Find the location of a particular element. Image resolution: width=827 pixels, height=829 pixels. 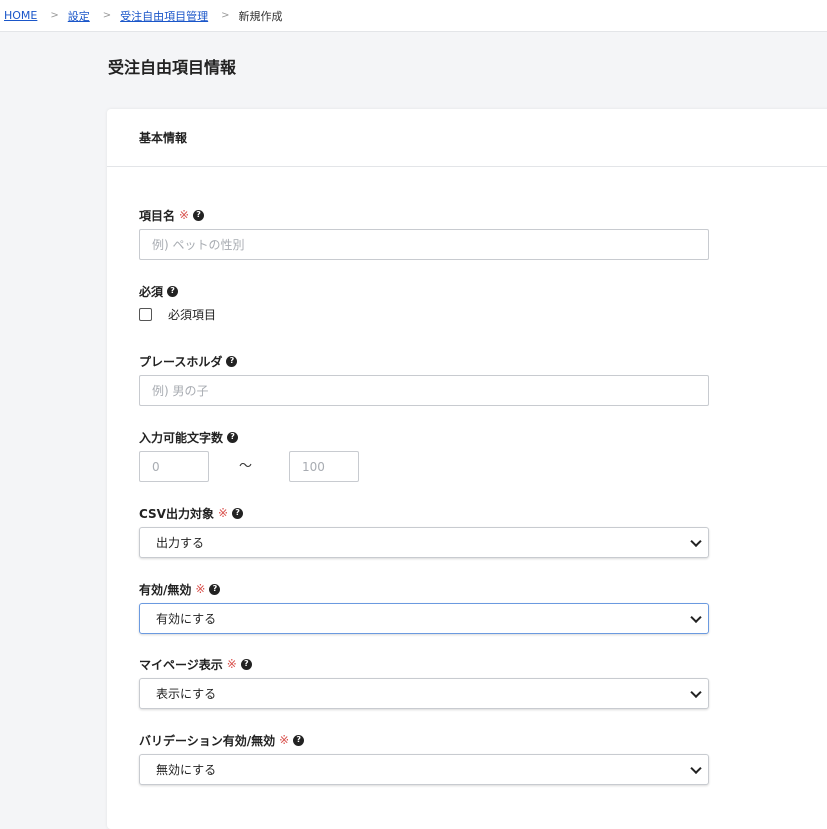

placeholder-label: プレースホルダ ? is located at coordinates (424, 361).